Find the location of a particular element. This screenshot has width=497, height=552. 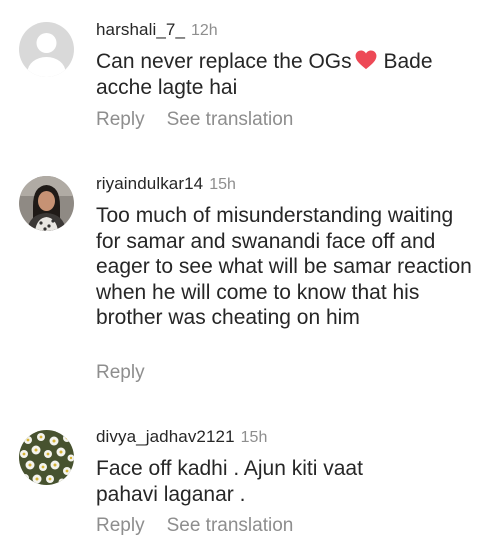

comment-header: divya_jadhav2121 15h is located at coordinates (181, 437).